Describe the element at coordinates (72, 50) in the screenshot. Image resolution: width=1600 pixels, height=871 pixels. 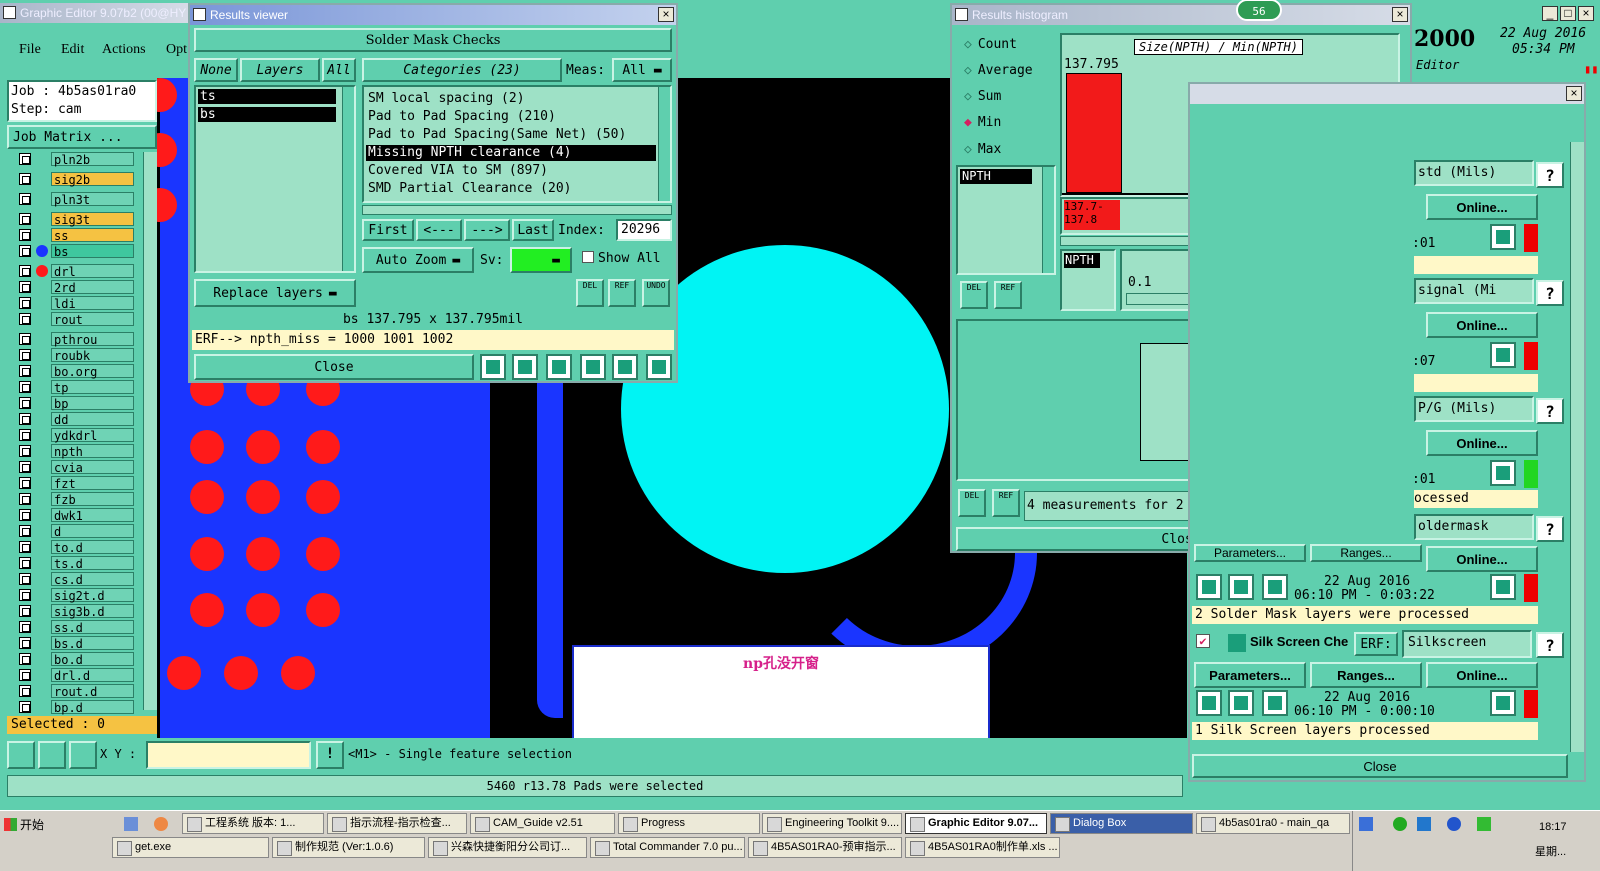
I see `menu-edit: Edit` at that location.